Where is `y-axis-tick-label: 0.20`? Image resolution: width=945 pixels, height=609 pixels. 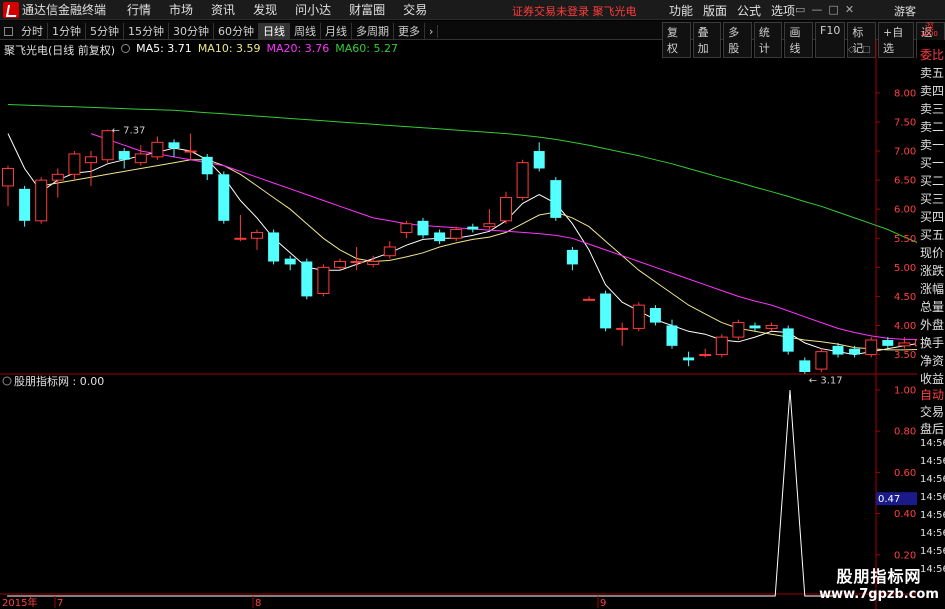
y-axis-tick-label: 0.20 is located at coordinates (905, 555).